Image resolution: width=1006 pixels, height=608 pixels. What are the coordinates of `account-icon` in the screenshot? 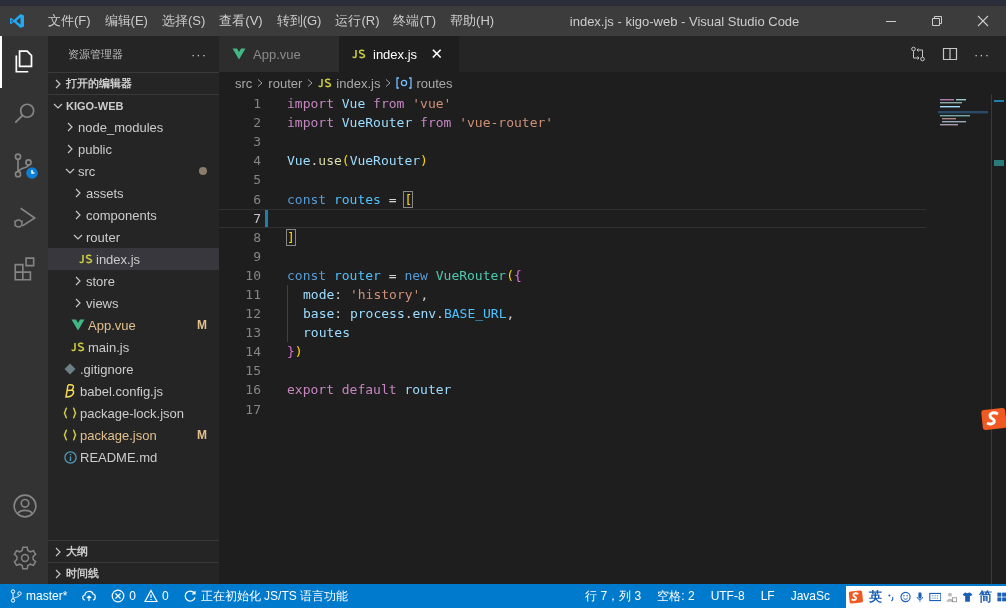 It's located at (25, 506).